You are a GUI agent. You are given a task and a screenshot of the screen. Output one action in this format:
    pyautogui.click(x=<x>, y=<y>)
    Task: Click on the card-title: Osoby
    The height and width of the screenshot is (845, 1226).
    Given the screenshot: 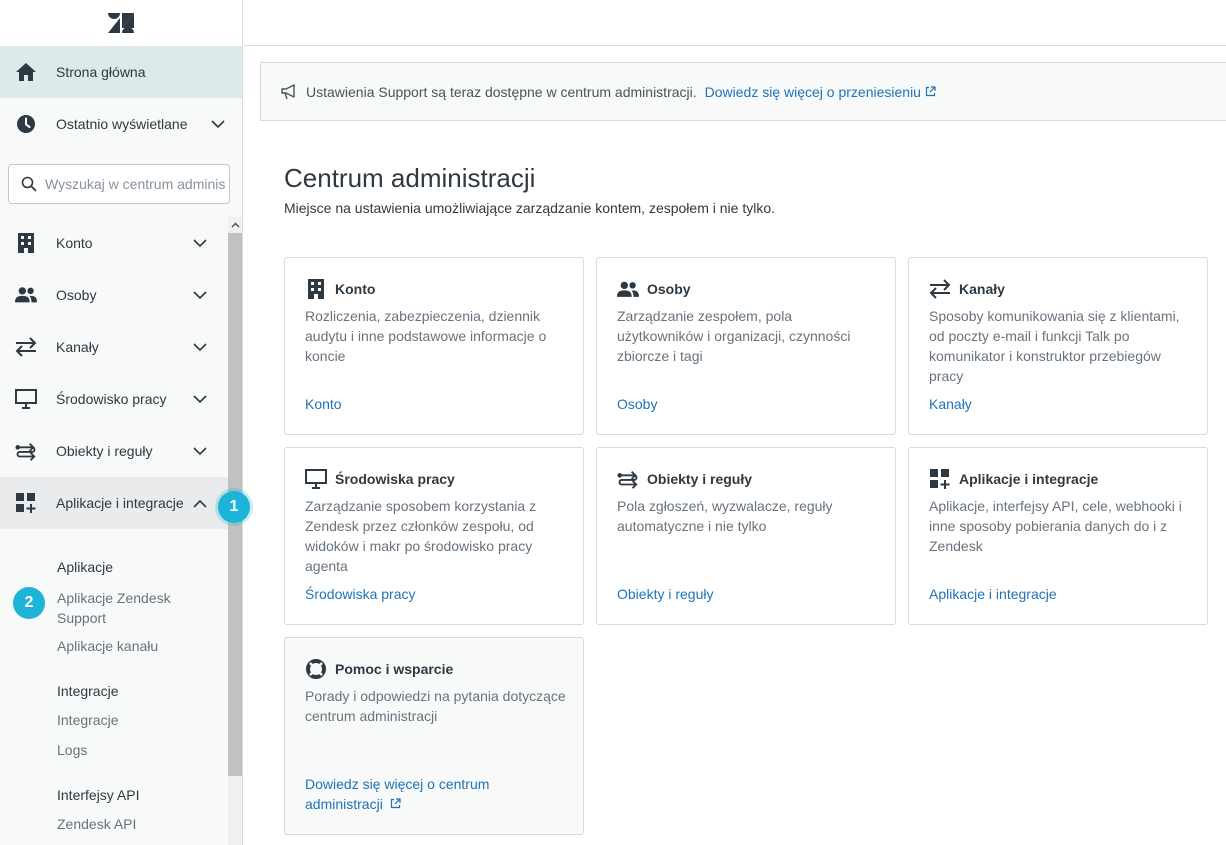 What is the action you would take?
    pyautogui.click(x=669, y=289)
    